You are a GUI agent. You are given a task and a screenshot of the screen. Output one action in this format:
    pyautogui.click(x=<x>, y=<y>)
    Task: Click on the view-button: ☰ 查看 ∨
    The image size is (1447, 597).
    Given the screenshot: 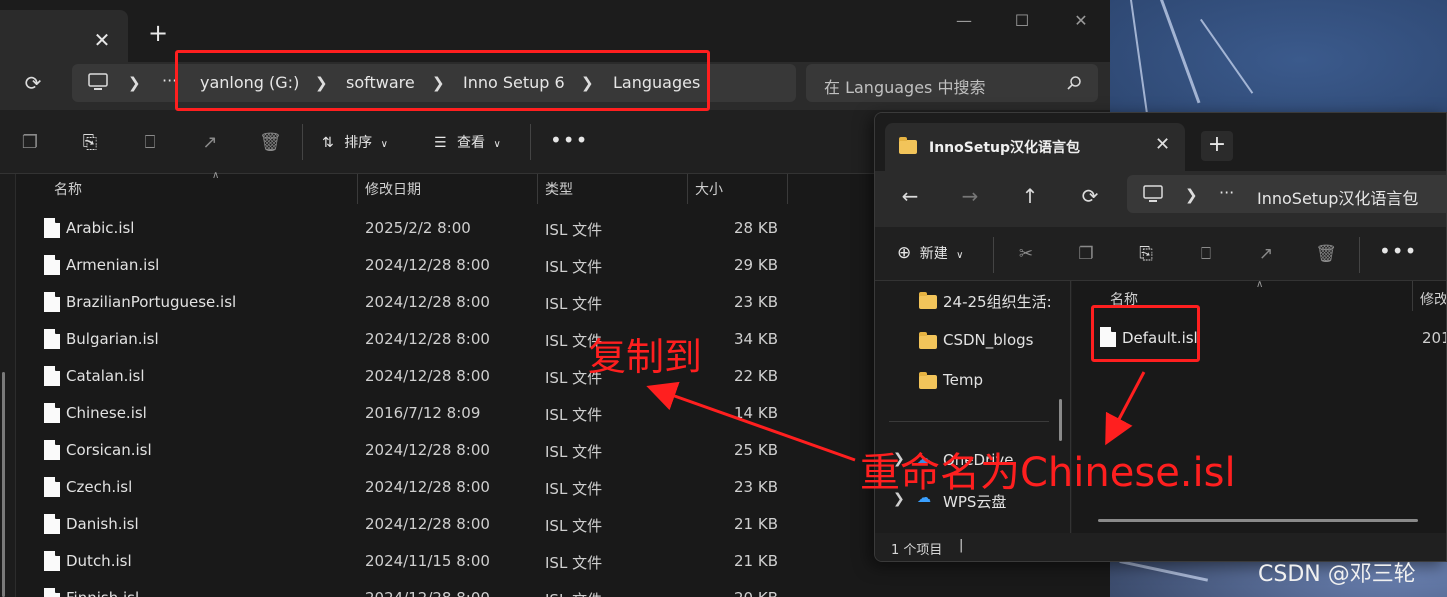 What is the action you would take?
    pyautogui.click(x=467, y=143)
    